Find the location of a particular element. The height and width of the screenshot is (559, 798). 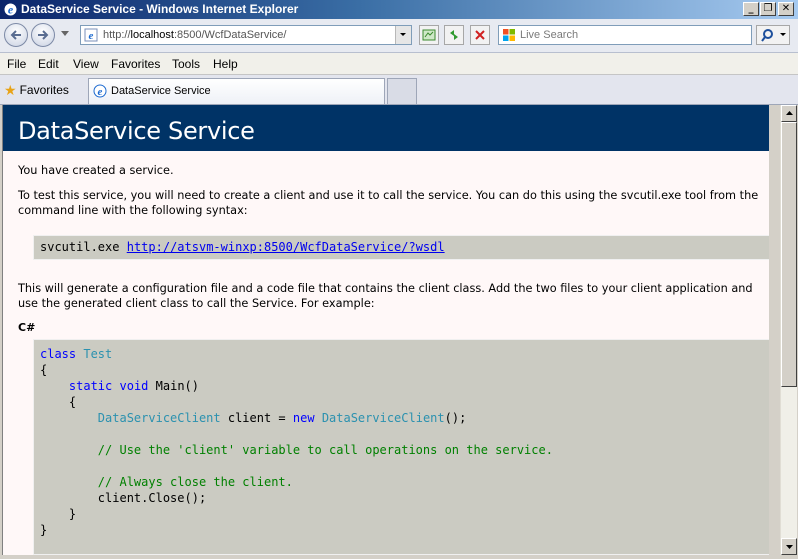

menu-bar: File Edit View Favorites Tools Help is located at coordinates (399, 64).